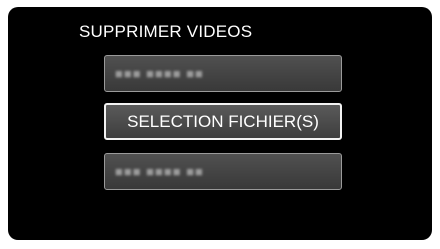 This screenshot has height=249, width=440. I want to click on menu-item-placeholder-top: ■■■ ■■■■ ■■, so click(223, 73).